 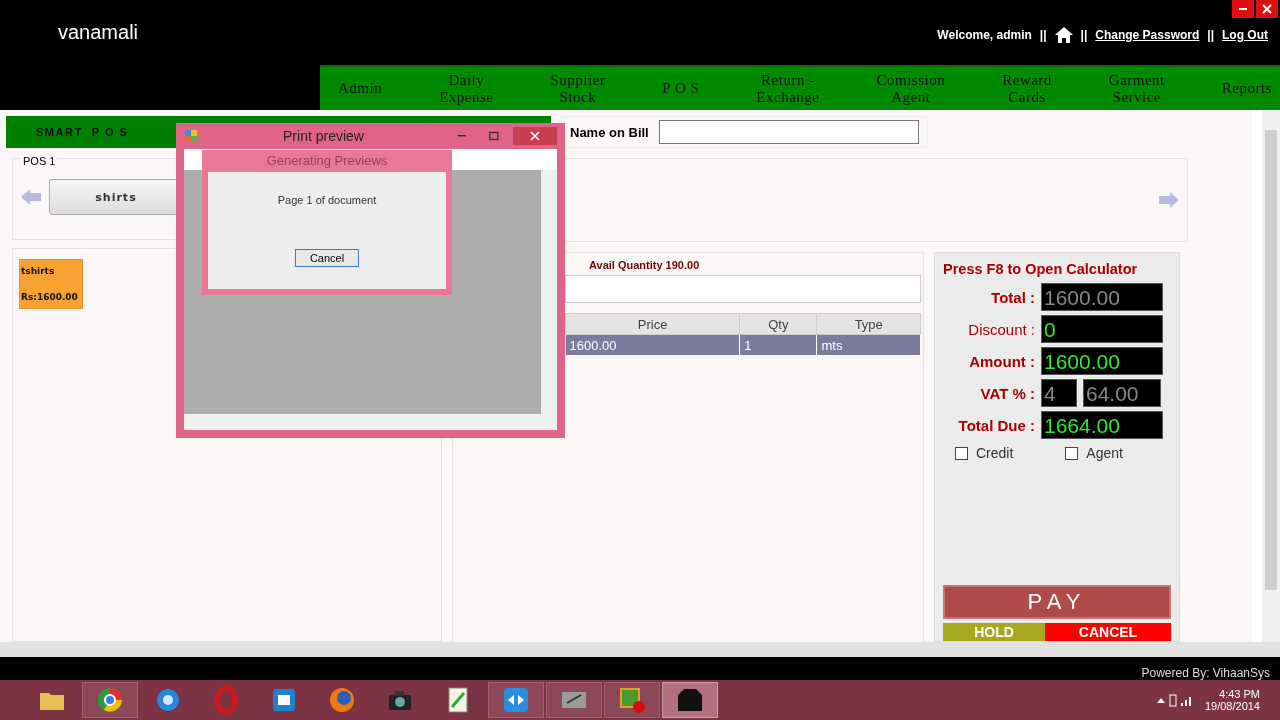 What do you see at coordinates (327, 258) in the screenshot?
I see `cancel-button: Cancel` at bounding box center [327, 258].